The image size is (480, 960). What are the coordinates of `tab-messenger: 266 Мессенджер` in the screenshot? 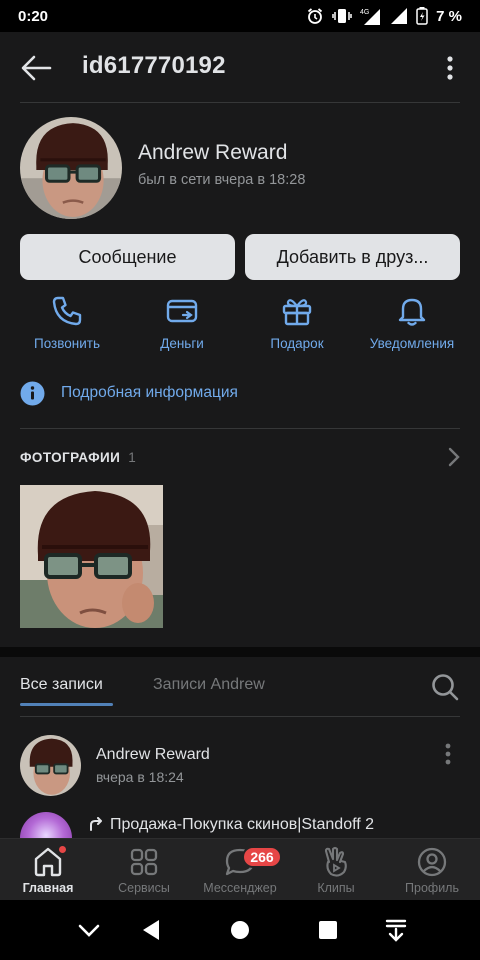 It's located at (240, 870).